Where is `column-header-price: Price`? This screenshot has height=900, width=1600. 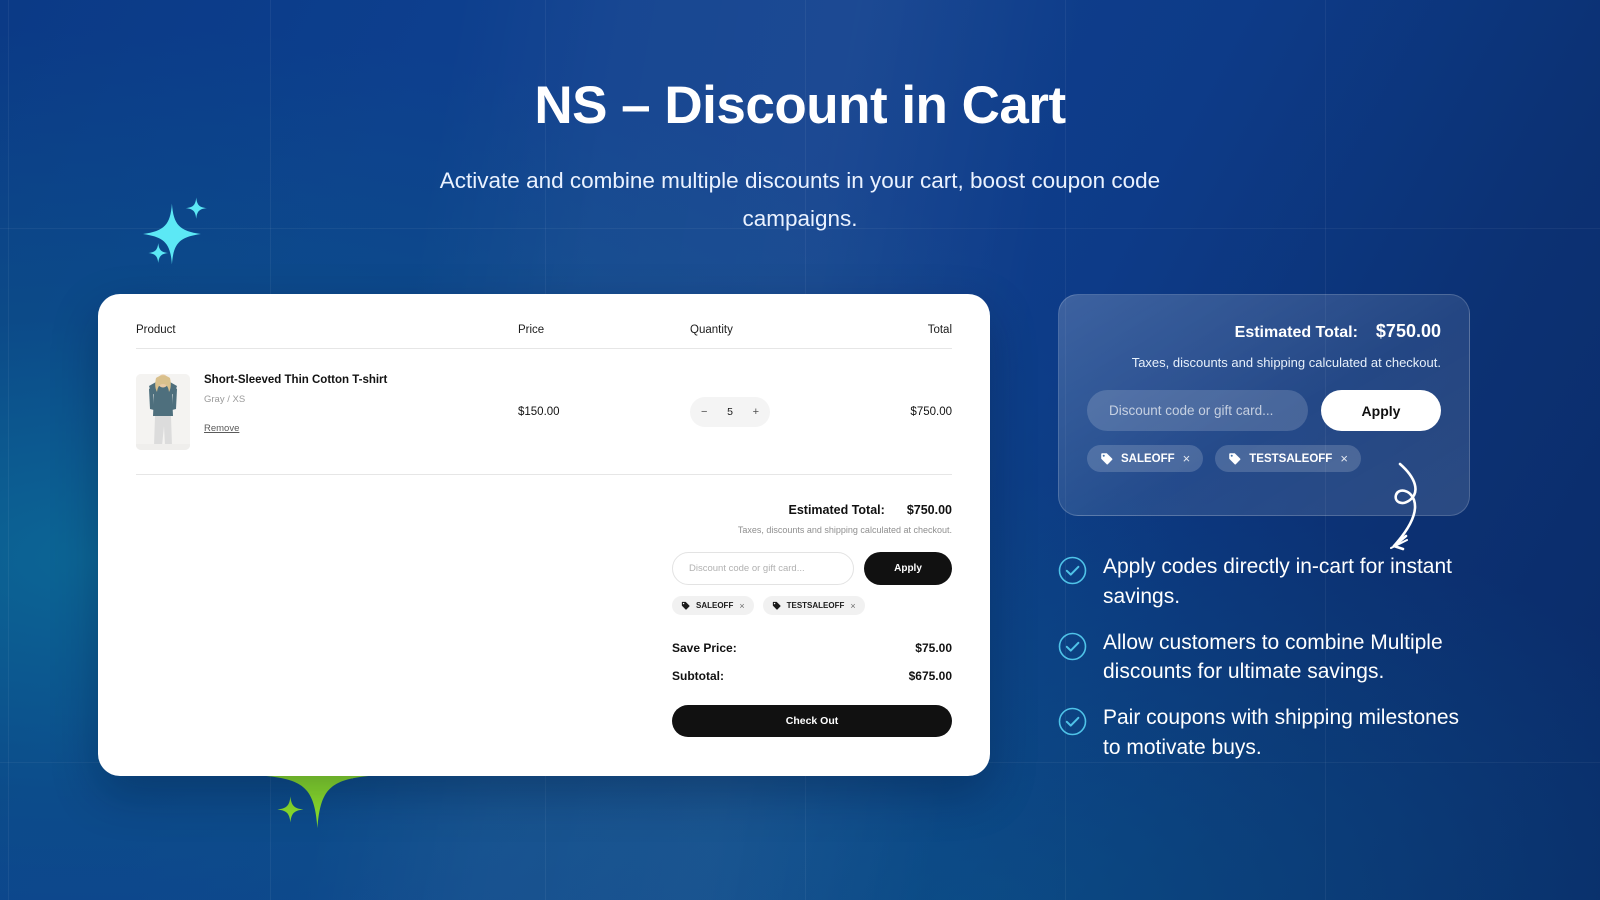 column-header-price: Price is located at coordinates (531, 330).